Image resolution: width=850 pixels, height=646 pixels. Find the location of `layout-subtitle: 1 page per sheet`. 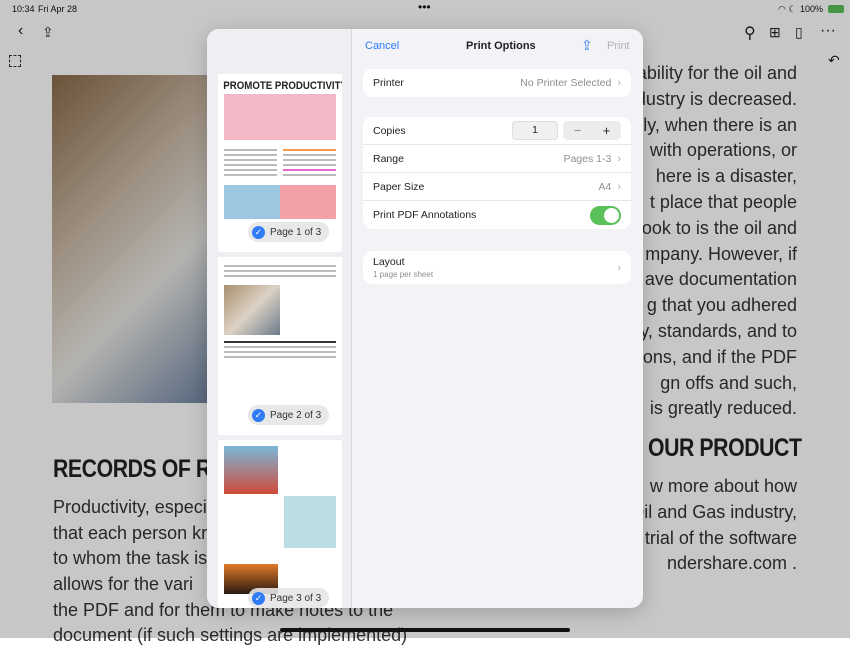

layout-subtitle: 1 page per sheet is located at coordinates (403, 274).